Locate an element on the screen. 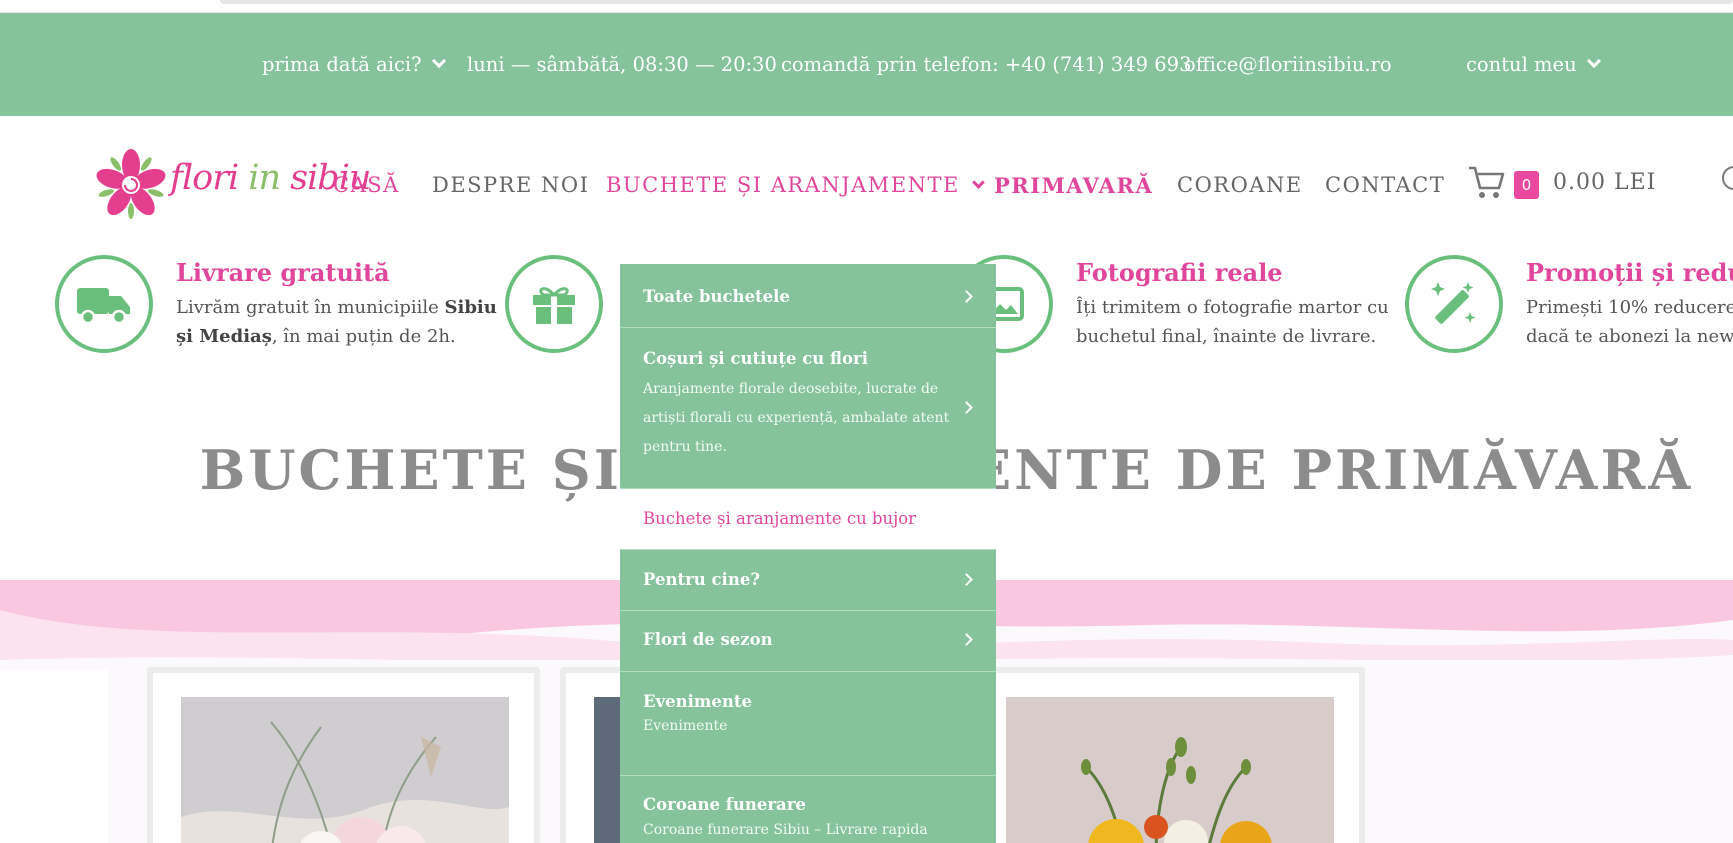 The image size is (1733, 843). nav-bouquets-label: BUCHETE ȘI ARANJAMENTE is located at coordinates (783, 185).